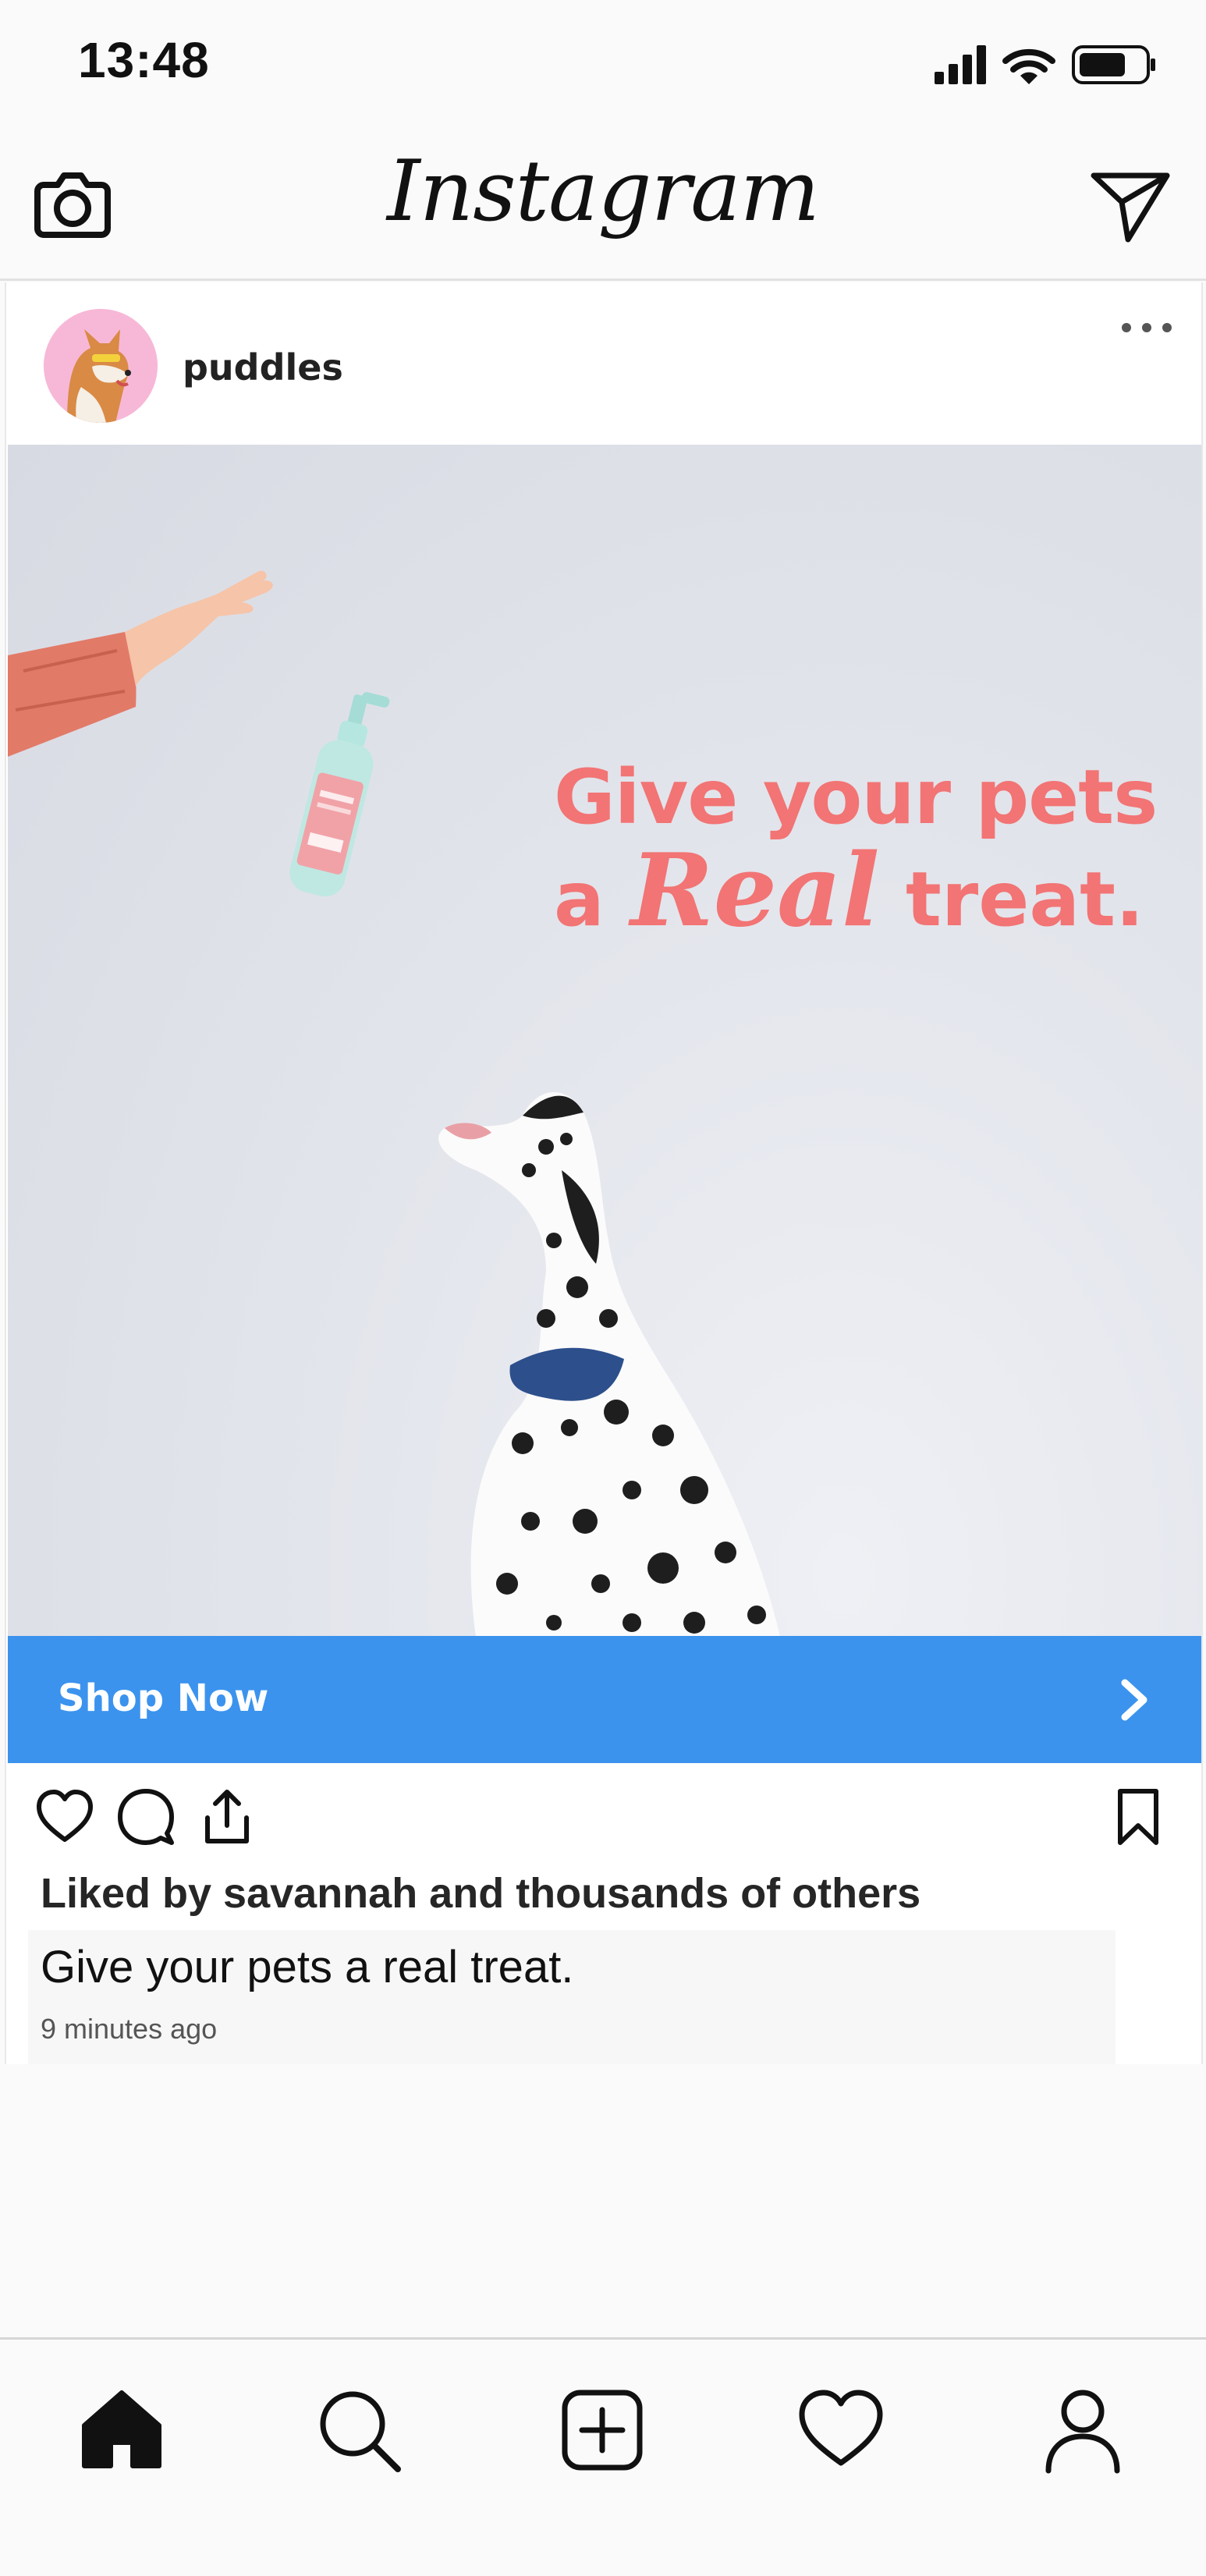 This screenshot has width=1206, height=2576. I want to click on app-header: Instagram, so click(603, 205).